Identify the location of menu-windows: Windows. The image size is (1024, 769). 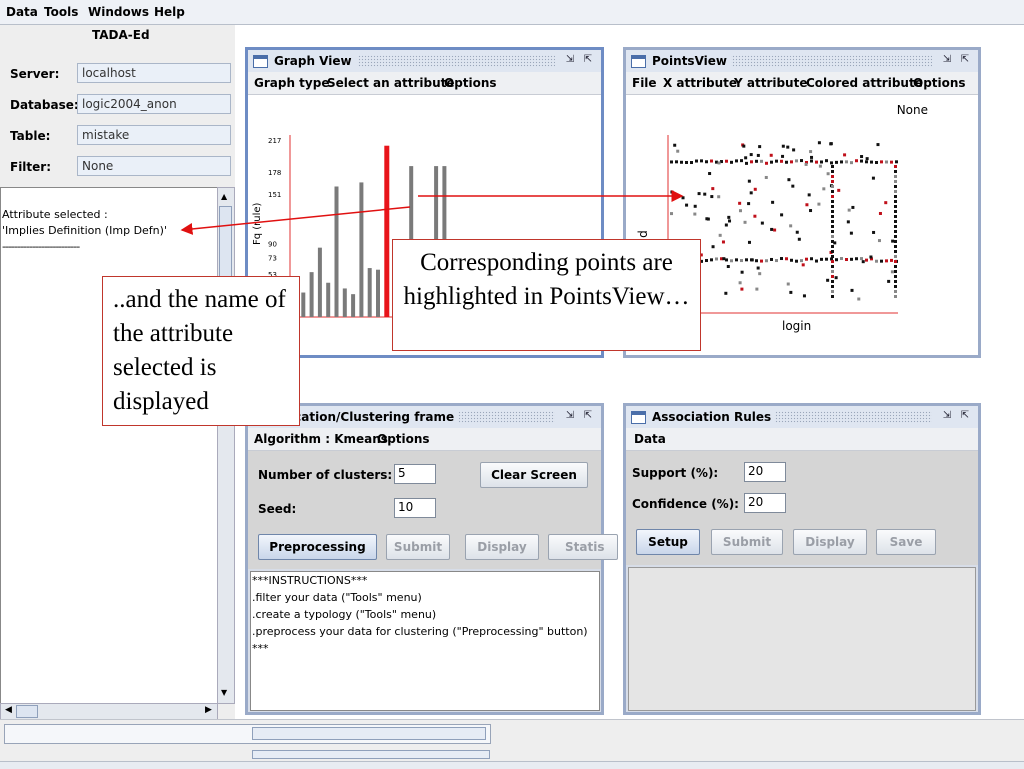
(118, 12).